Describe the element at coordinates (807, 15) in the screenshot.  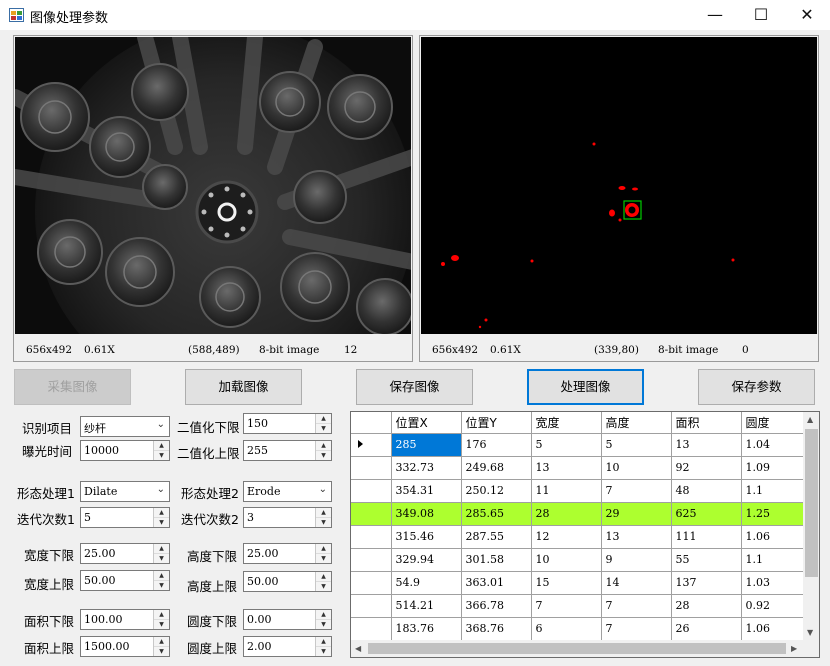
I see `close-button: ✕` at that location.